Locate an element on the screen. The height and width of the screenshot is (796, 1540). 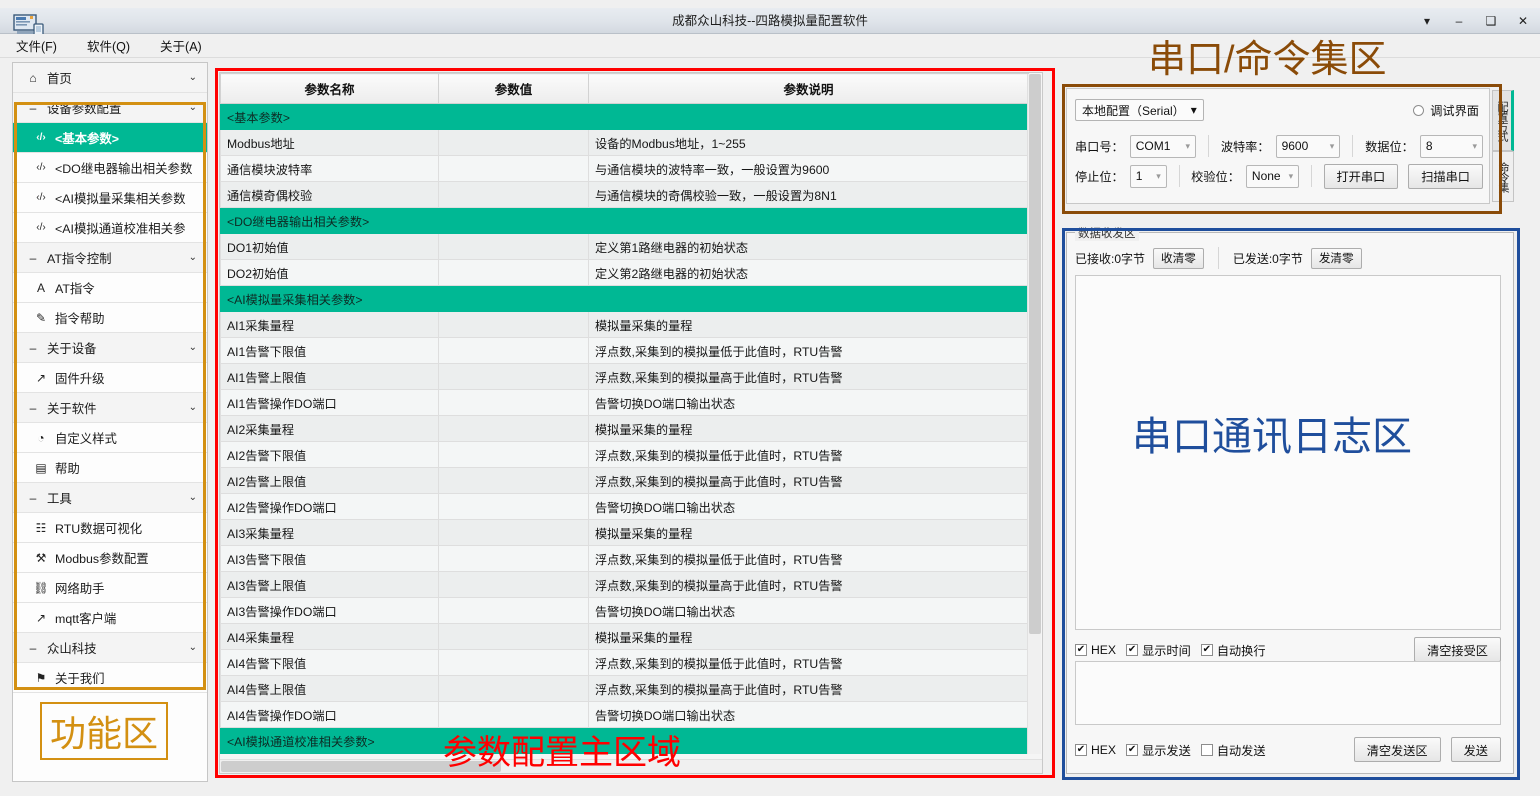
maximize-button: ❑ is located at coordinates (1491, 21).